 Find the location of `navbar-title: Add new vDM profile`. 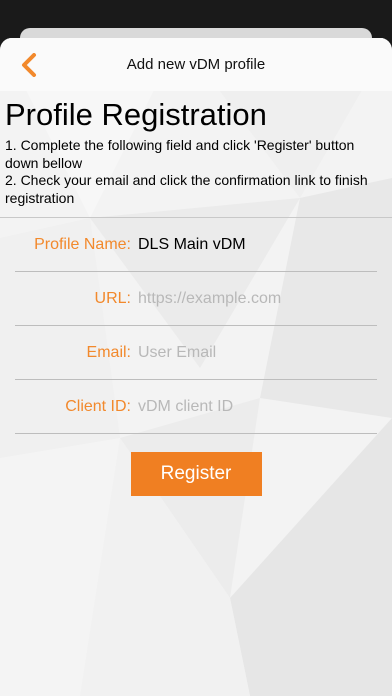

navbar-title: Add new vDM profile is located at coordinates (196, 64).